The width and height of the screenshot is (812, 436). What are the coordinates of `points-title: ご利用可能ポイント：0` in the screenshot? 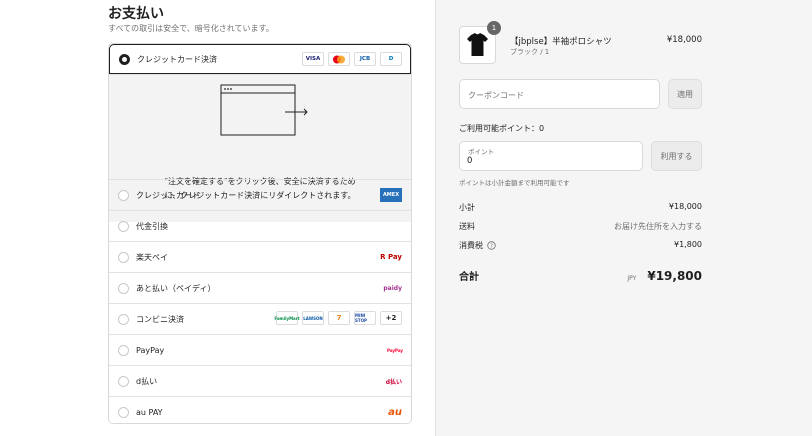 It's located at (502, 128).